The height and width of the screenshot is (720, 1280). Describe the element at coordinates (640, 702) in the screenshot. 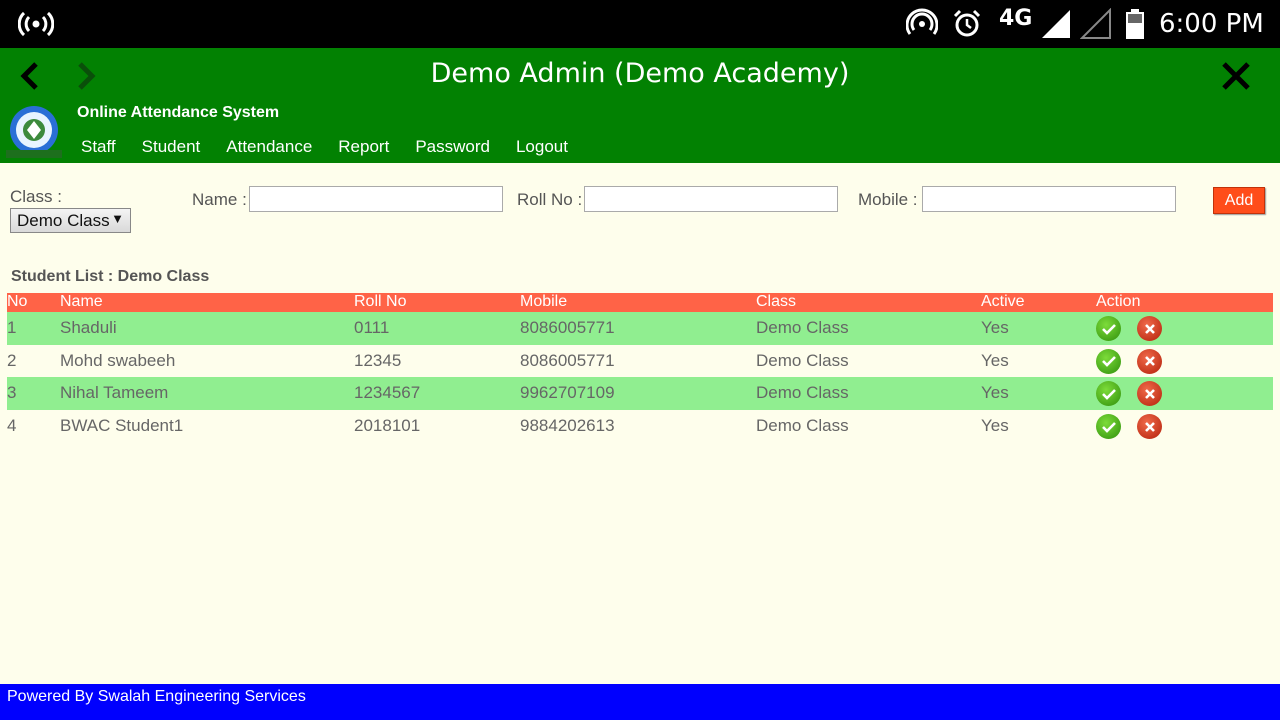

I see `footer: Powered By Swalah Engineering Services` at that location.